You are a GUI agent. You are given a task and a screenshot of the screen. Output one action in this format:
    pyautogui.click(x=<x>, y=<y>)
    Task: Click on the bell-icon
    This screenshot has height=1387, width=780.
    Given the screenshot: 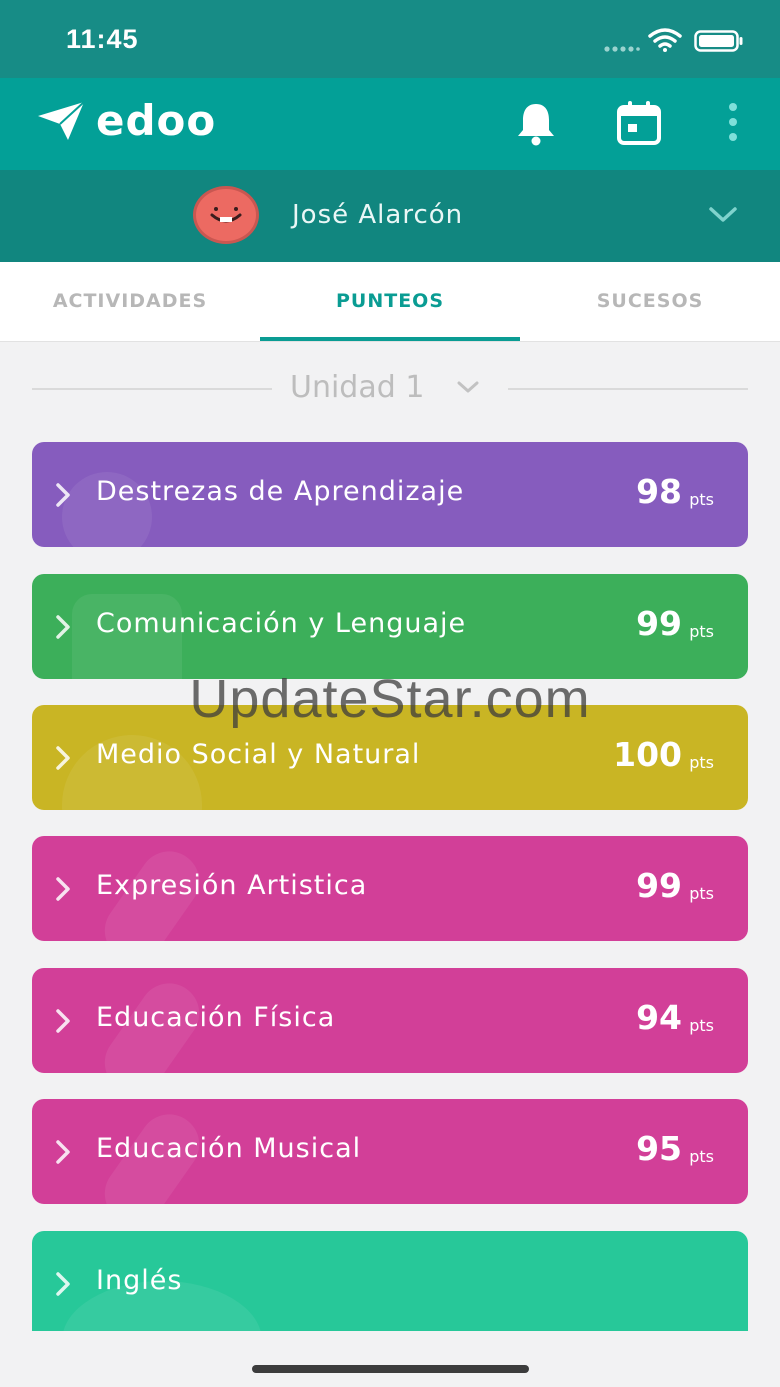 What is the action you would take?
    pyautogui.click(x=536, y=125)
    